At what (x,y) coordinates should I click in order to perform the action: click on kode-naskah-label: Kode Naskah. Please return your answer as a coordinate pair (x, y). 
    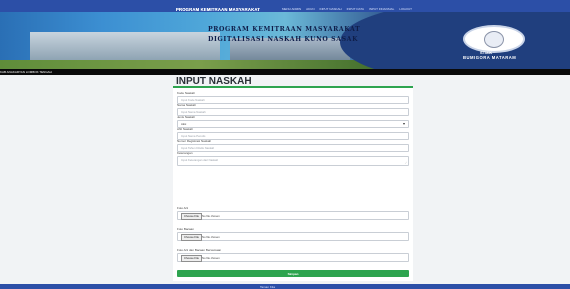
    Looking at the image, I should click on (186, 93).